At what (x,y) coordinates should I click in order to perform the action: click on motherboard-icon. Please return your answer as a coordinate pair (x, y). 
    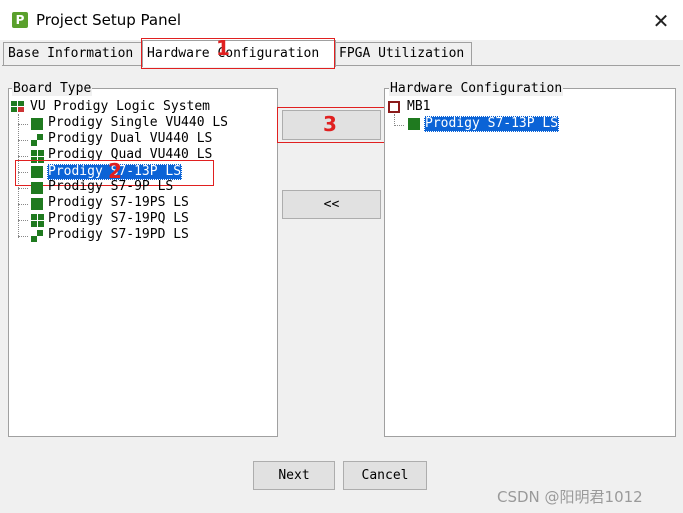
    Looking at the image, I should click on (394, 107).